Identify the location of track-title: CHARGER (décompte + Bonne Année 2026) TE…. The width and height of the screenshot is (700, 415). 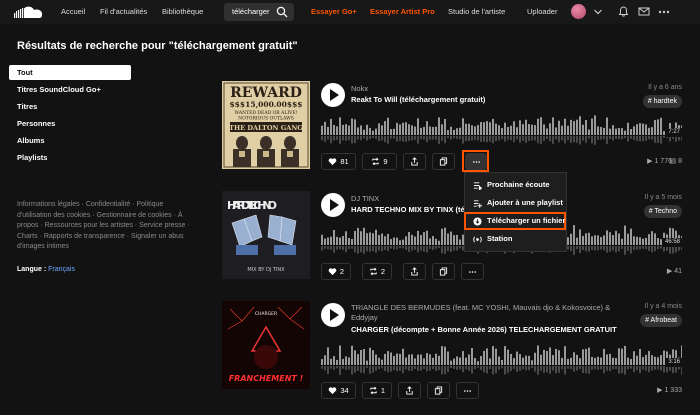
(484, 329).